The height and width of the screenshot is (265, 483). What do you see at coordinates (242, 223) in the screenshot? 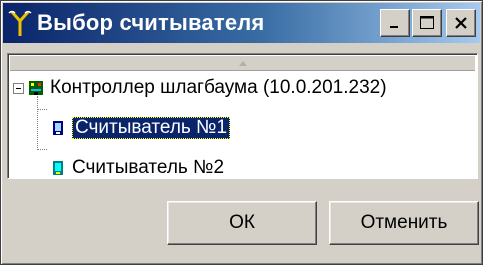
I see `ok-button: ОК` at bounding box center [242, 223].